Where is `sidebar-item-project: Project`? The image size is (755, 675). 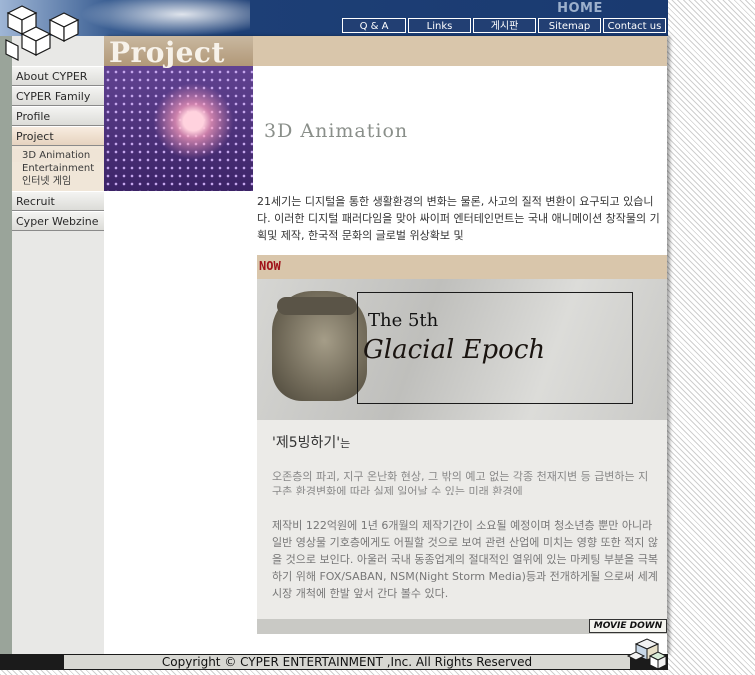 sidebar-item-project: Project is located at coordinates (58, 136).